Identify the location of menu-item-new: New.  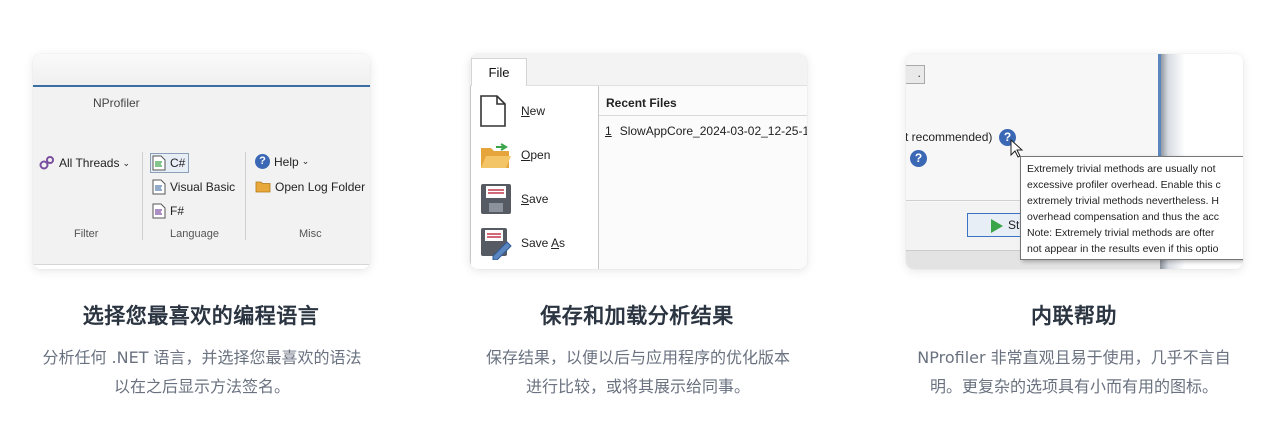
(512, 111).